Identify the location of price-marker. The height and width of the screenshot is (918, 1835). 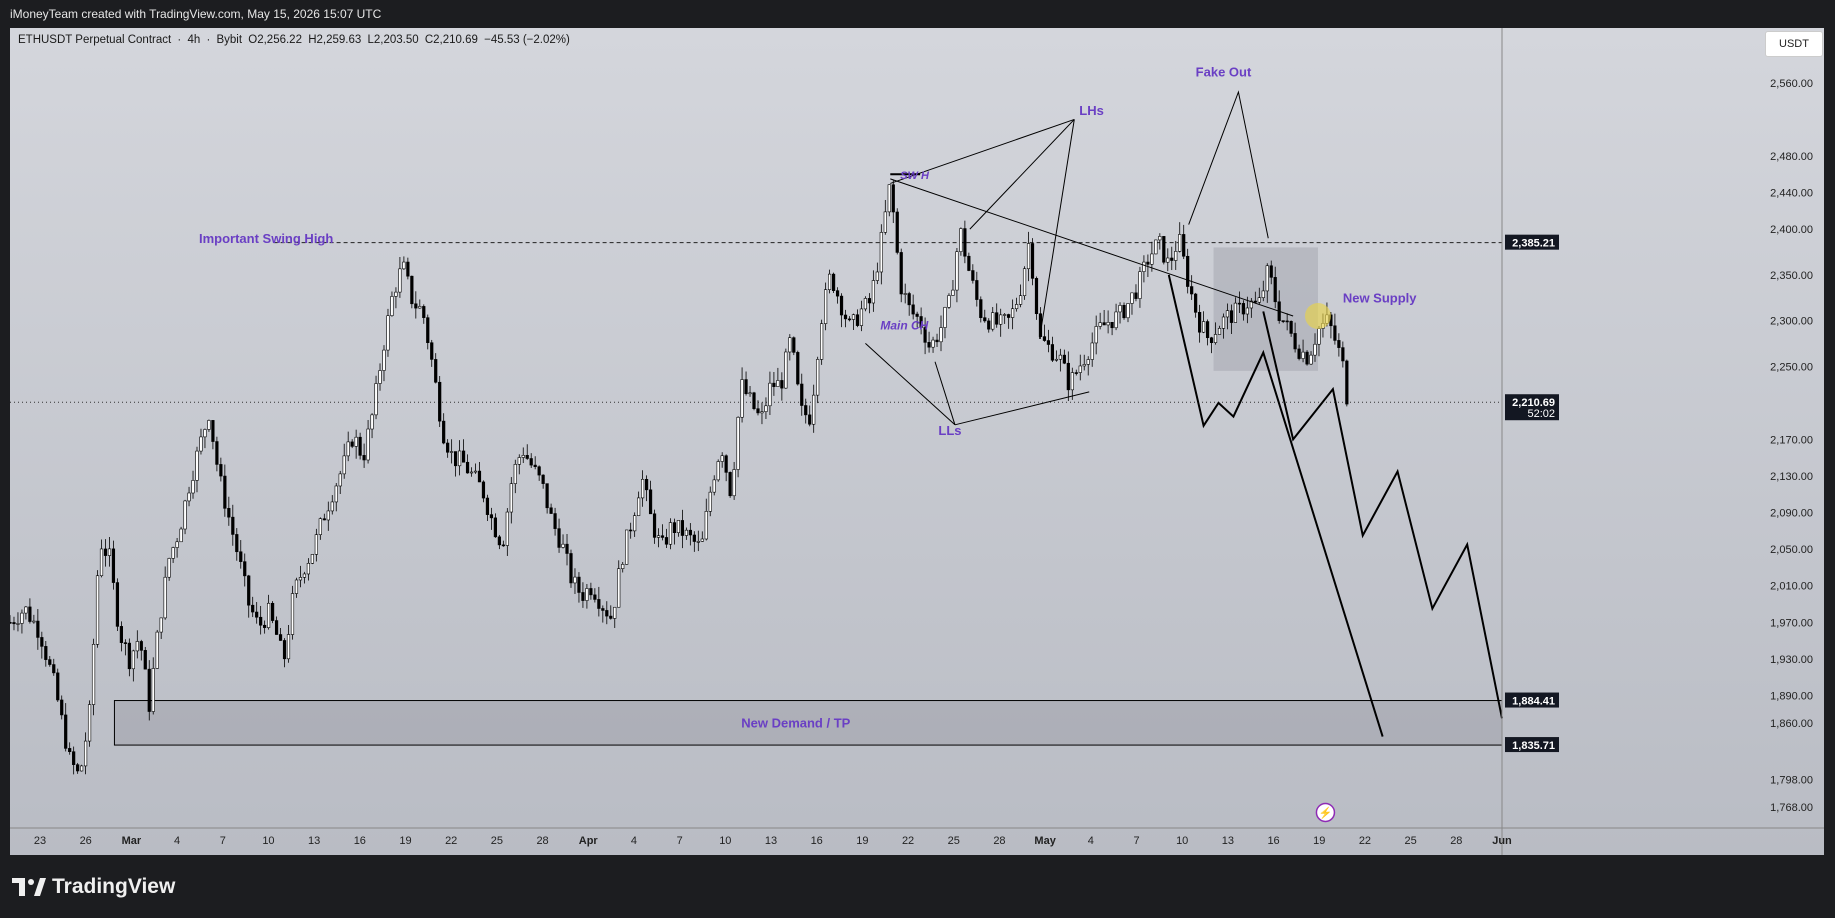
(1317, 316).